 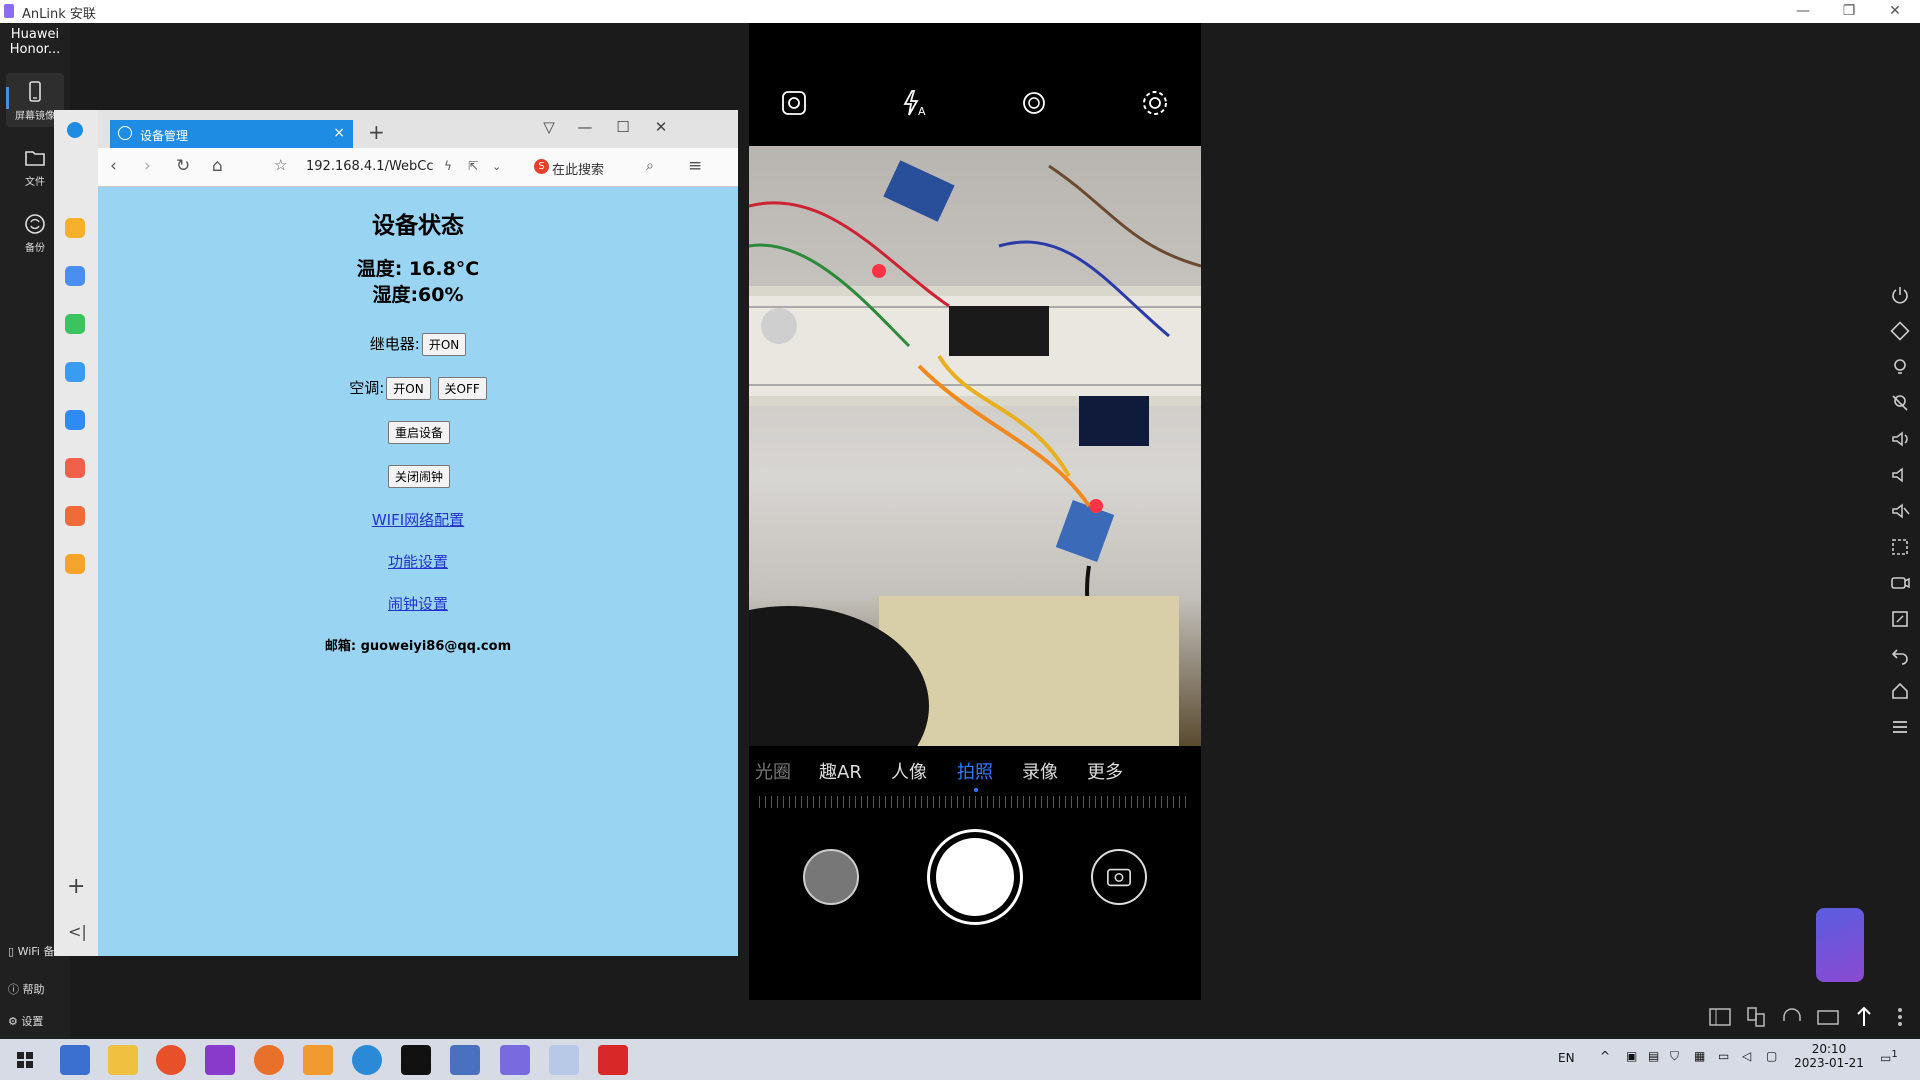 I want to click on tray-app-icon: ▤, so click(x=1653, y=1056).